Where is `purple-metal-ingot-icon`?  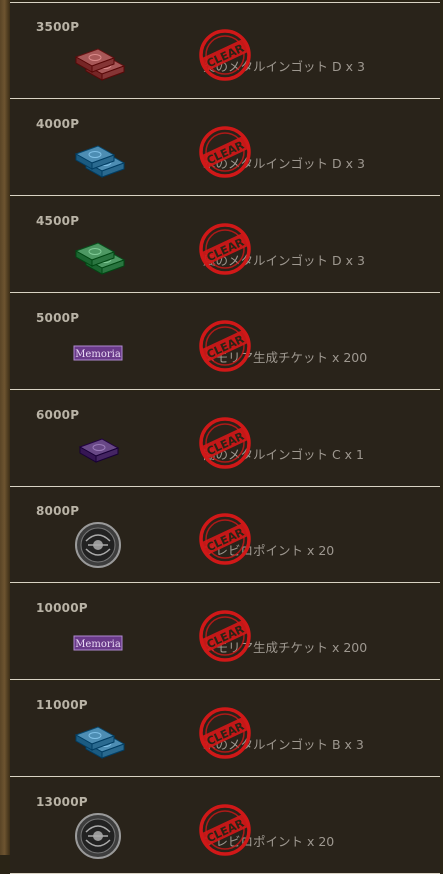 purple-metal-ingot-icon is located at coordinates (100, 449).